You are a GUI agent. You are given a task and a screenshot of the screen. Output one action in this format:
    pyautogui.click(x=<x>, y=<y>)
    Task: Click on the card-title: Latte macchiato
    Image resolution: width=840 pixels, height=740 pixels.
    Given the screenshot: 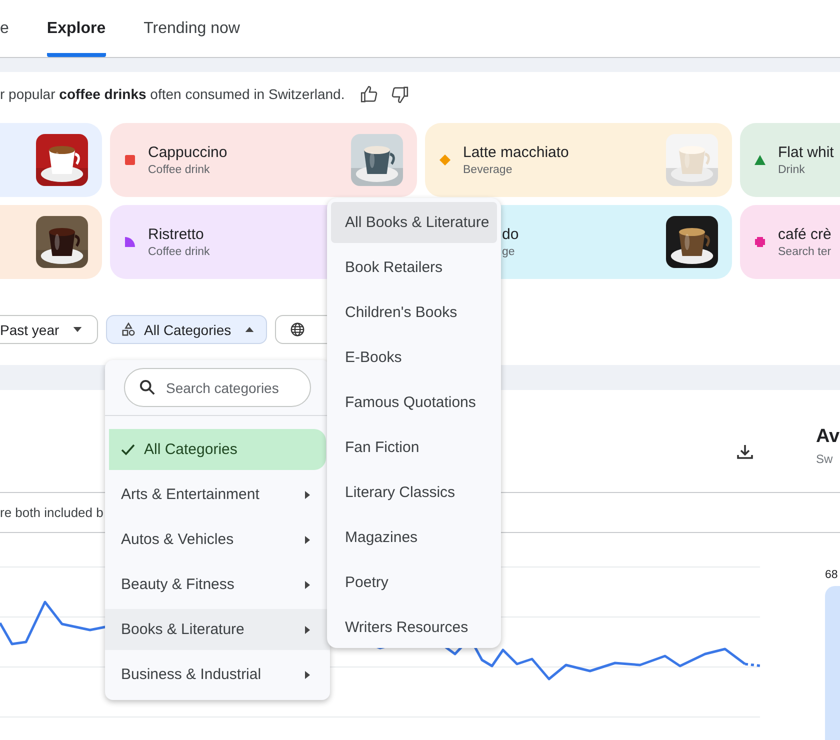 What is the action you would take?
    pyautogui.click(x=516, y=152)
    